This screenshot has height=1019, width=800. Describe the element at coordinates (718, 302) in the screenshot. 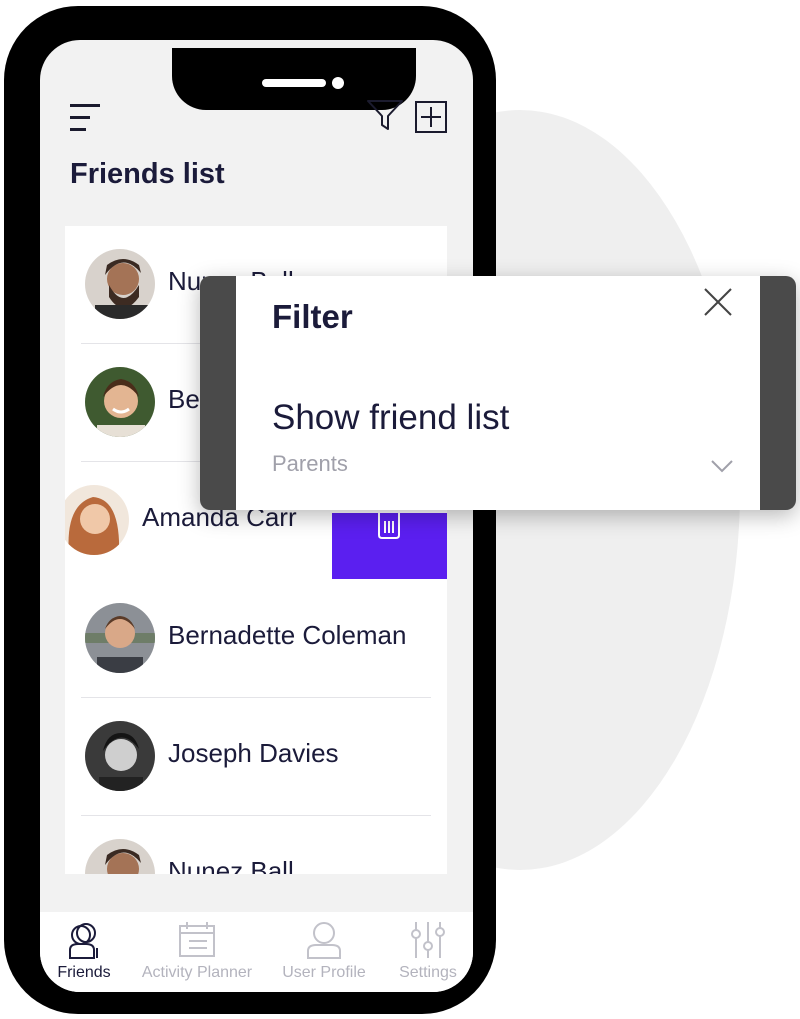

I see `close-icon` at that location.